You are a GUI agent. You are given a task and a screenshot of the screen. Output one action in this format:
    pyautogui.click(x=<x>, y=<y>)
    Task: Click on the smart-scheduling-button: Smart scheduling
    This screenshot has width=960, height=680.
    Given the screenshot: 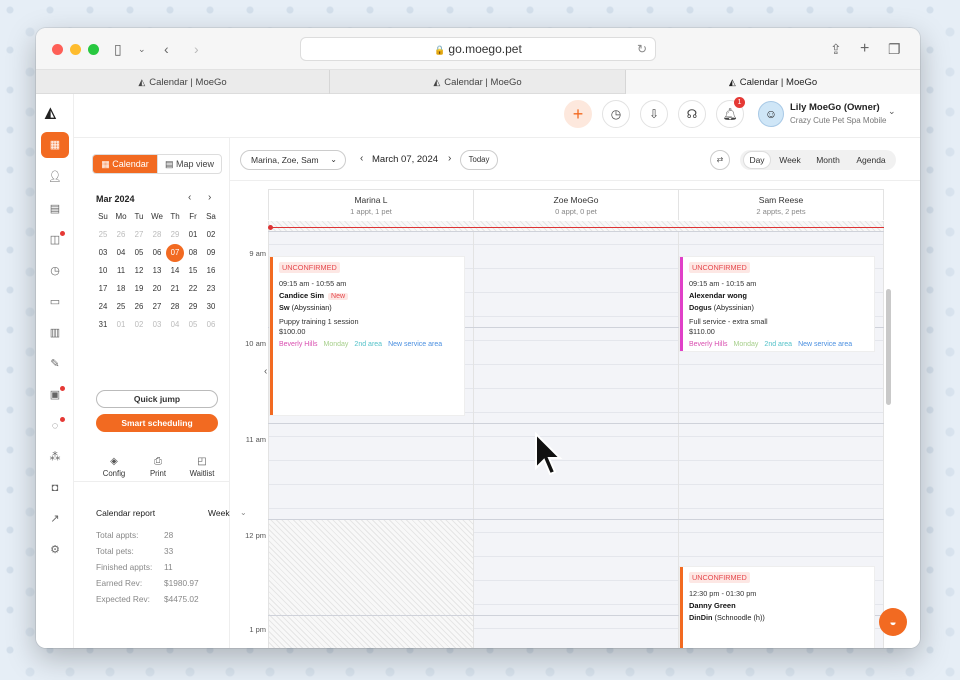 What is the action you would take?
    pyautogui.click(x=157, y=423)
    